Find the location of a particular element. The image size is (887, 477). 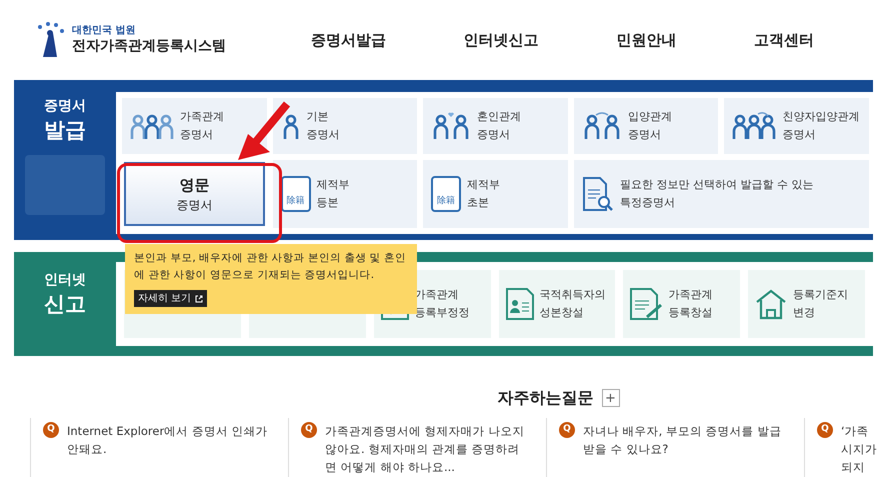

nav-link: 고객센터 is located at coordinates (784, 40).